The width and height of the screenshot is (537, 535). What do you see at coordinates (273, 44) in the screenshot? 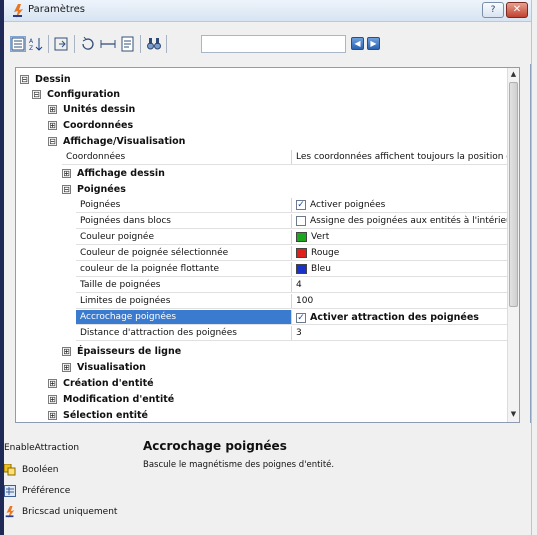
I see `search-input` at bounding box center [273, 44].